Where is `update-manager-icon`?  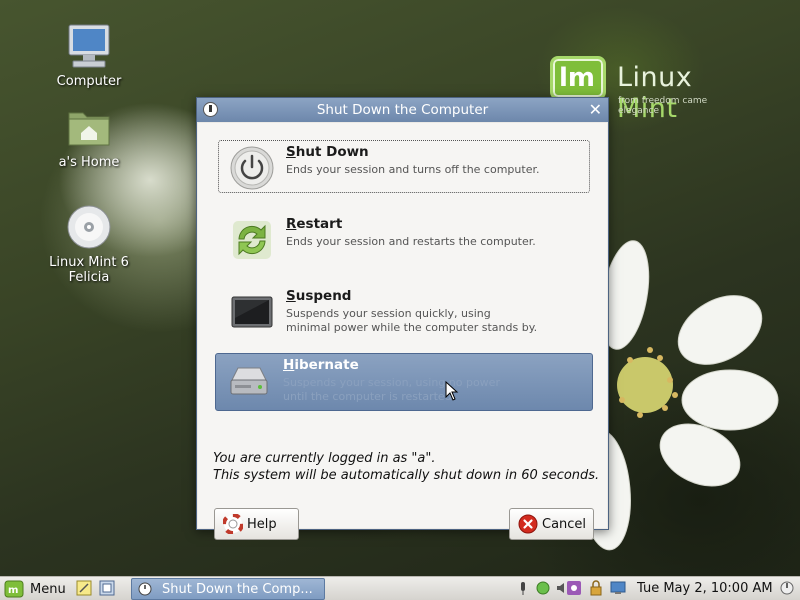
update-manager-icon is located at coordinates (574, 588).